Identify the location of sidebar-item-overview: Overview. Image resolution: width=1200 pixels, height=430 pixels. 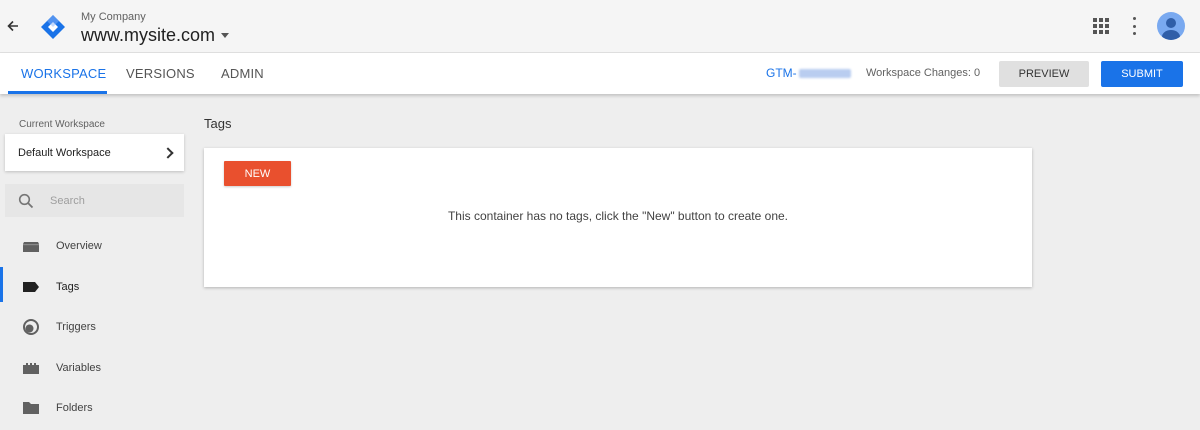
(95, 246).